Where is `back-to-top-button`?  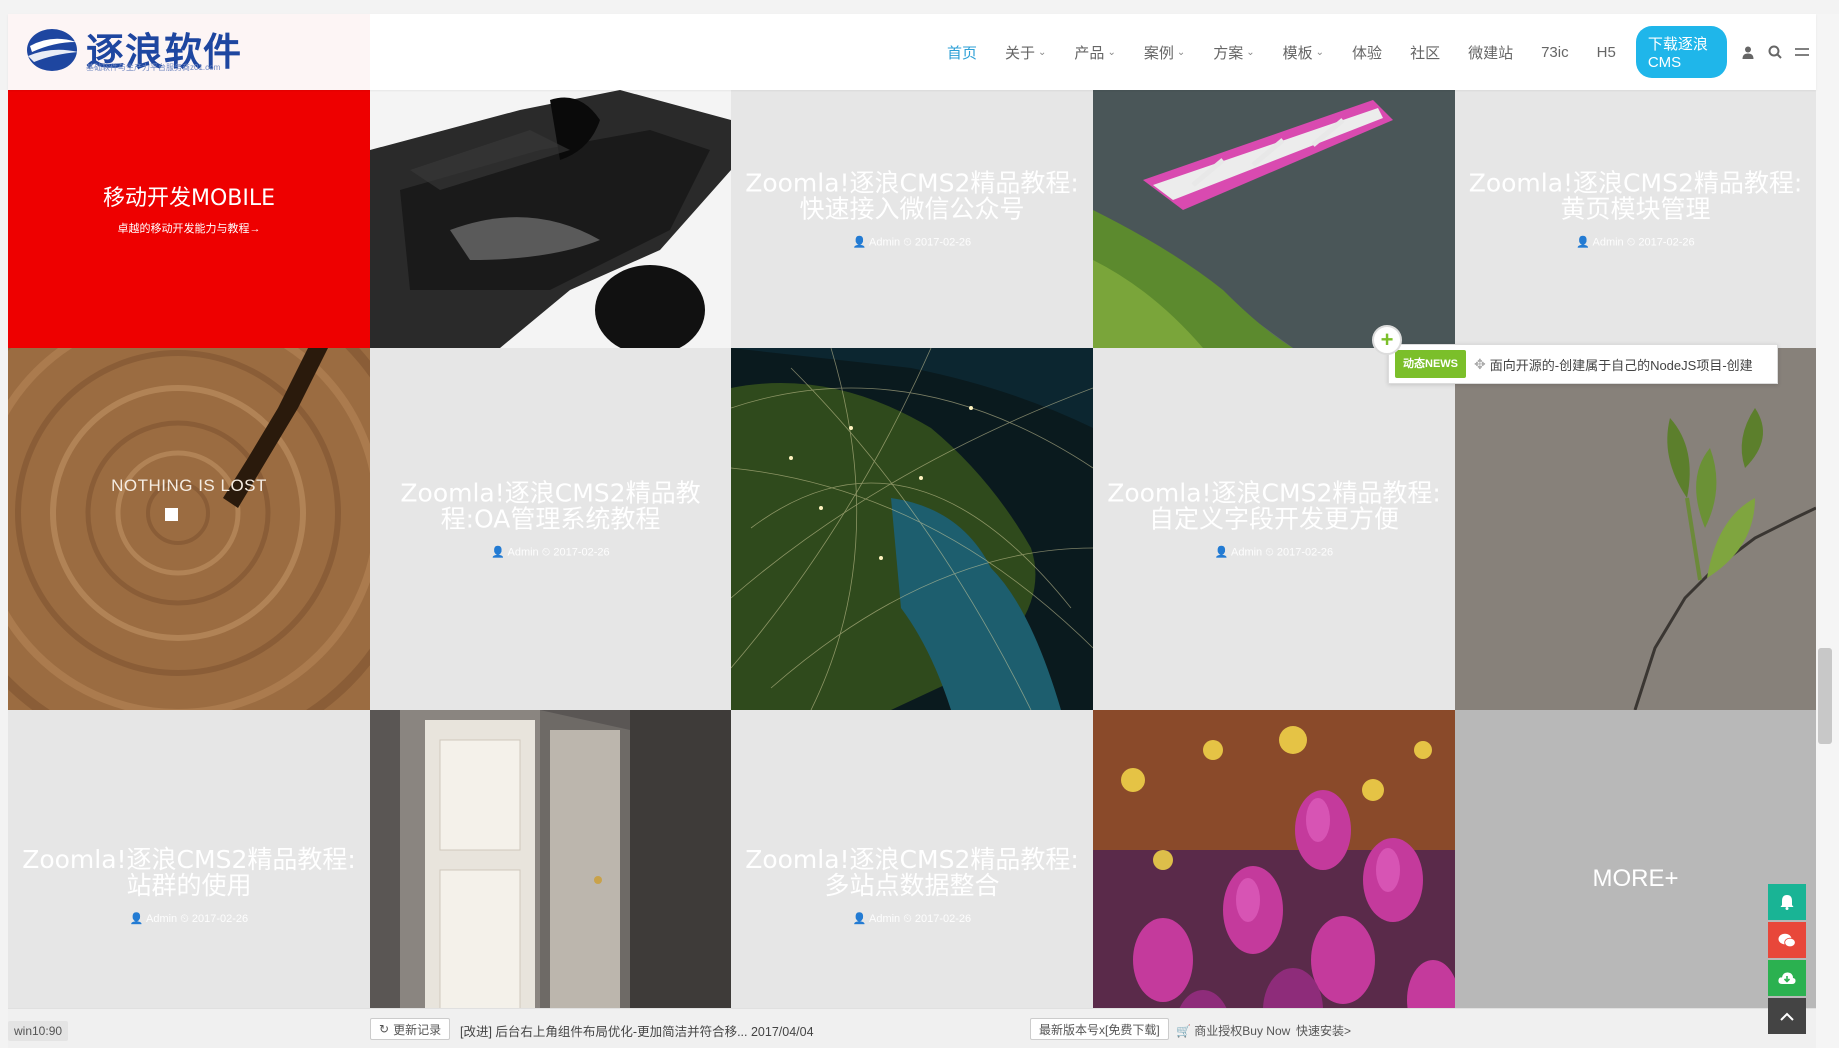 back-to-top-button is located at coordinates (1787, 1016).